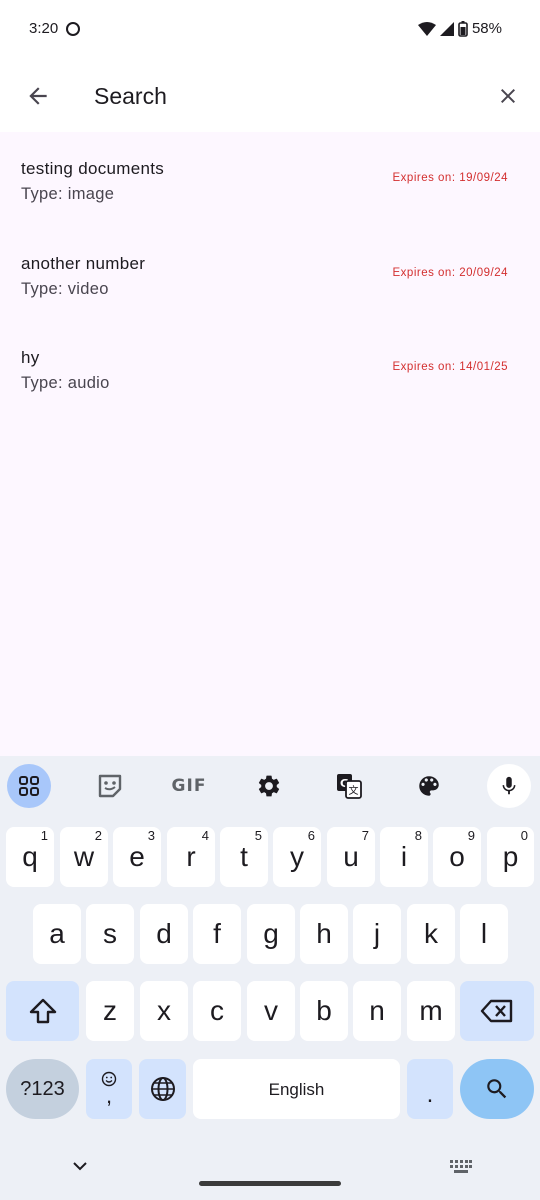 This screenshot has height=1200, width=540. I want to click on key-h: h, so click(324, 934).